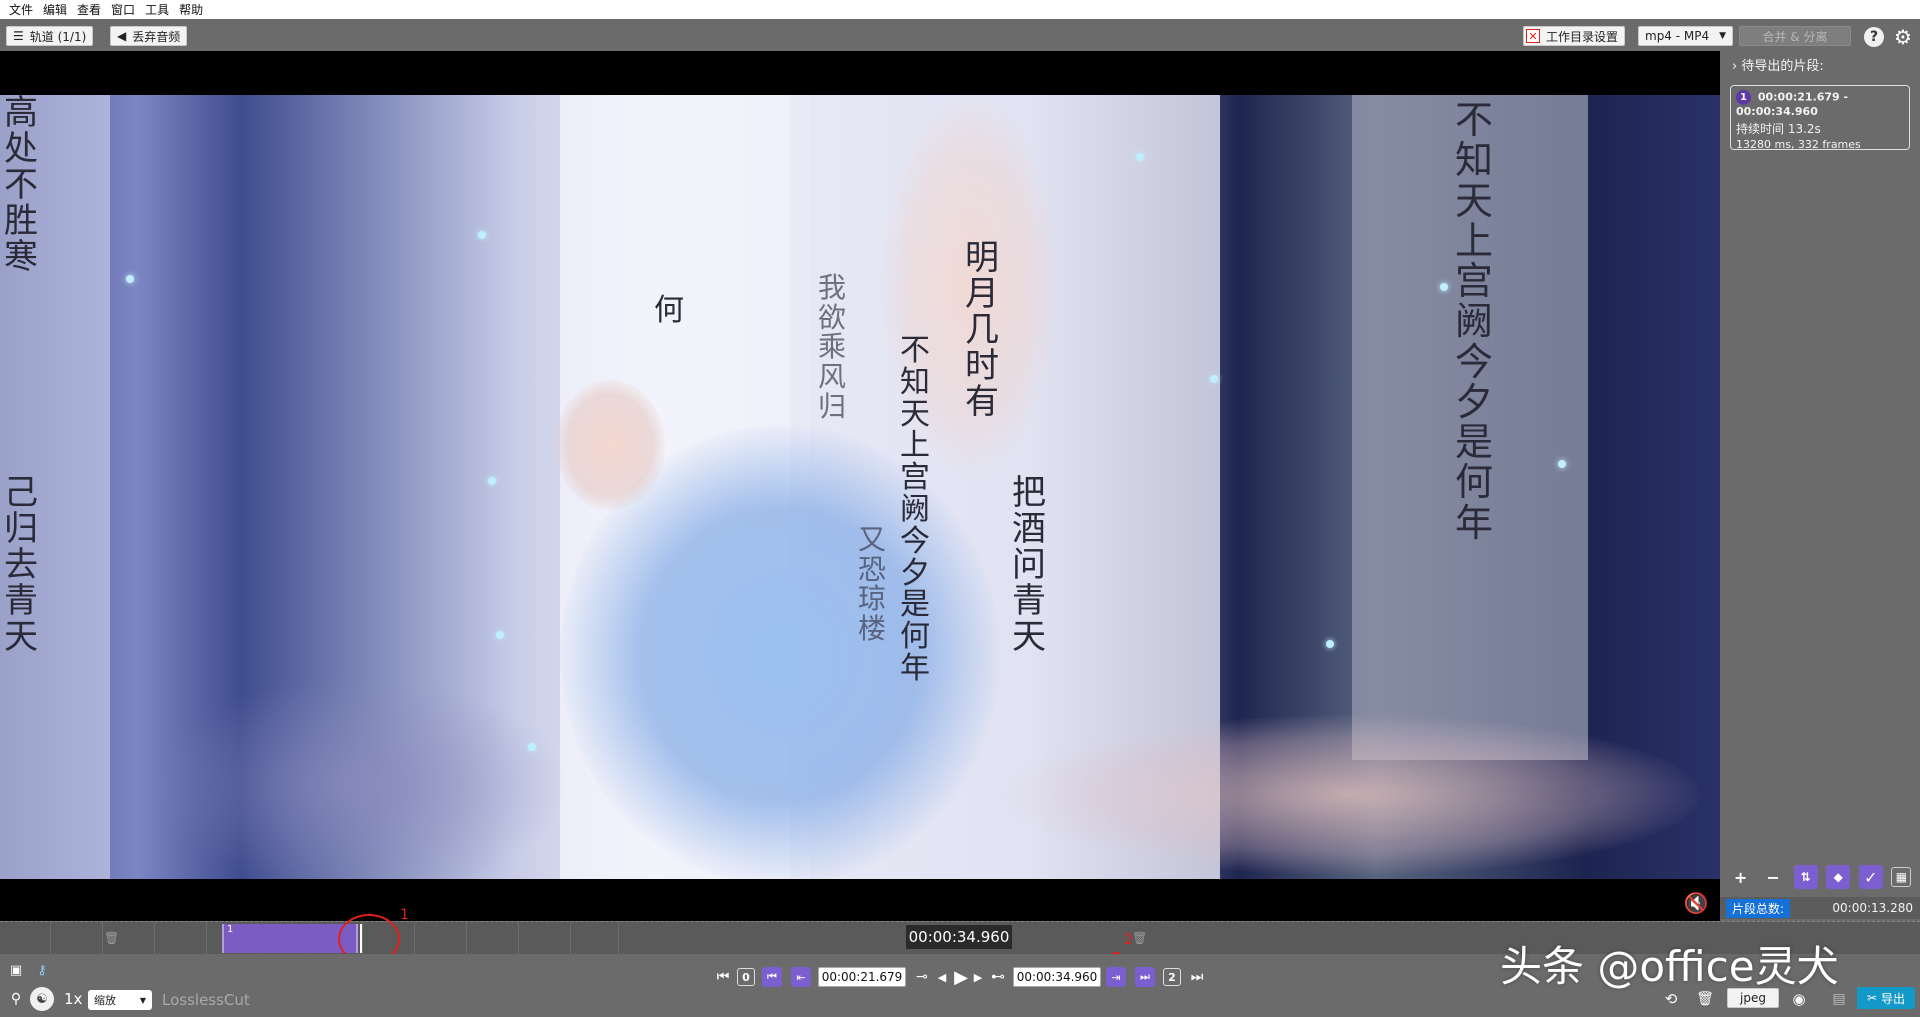 Image resolution: width=1920 pixels, height=1017 pixels. I want to click on app-name: LosslessCut, so click(206, 1000).